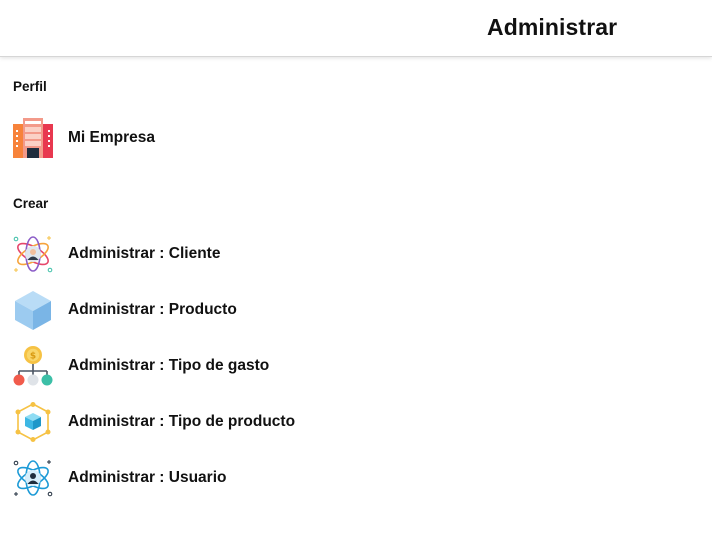 This screenshot has width=712, height=543. What do you see at coordinates (552, 27) in the screenshot?
I see `page-title: Administrar` at bounding box center [552, 27].